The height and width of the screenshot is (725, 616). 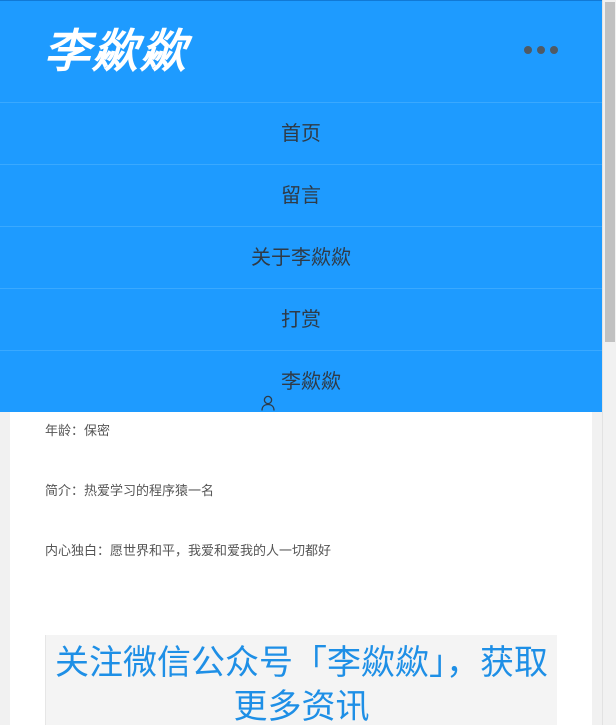 I want to click on menu-item-guestbook: 留言, so click(x=301, y=195).